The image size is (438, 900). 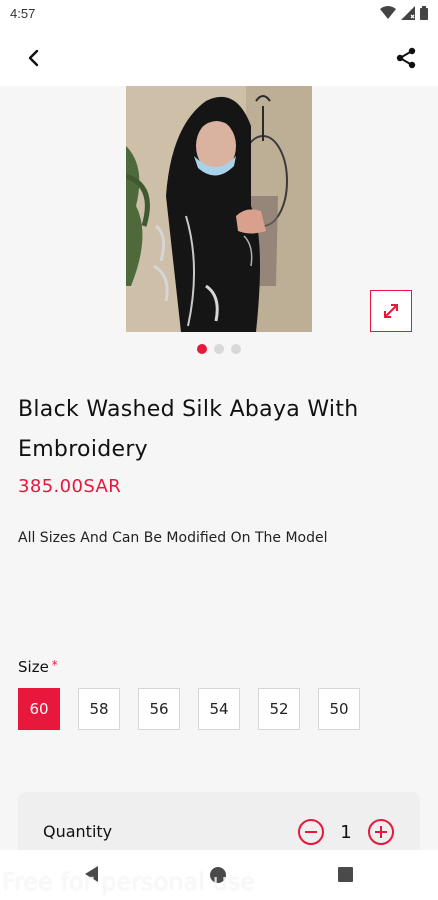 I want to click on decrease-quantity-button, so click(x=311, y=832).